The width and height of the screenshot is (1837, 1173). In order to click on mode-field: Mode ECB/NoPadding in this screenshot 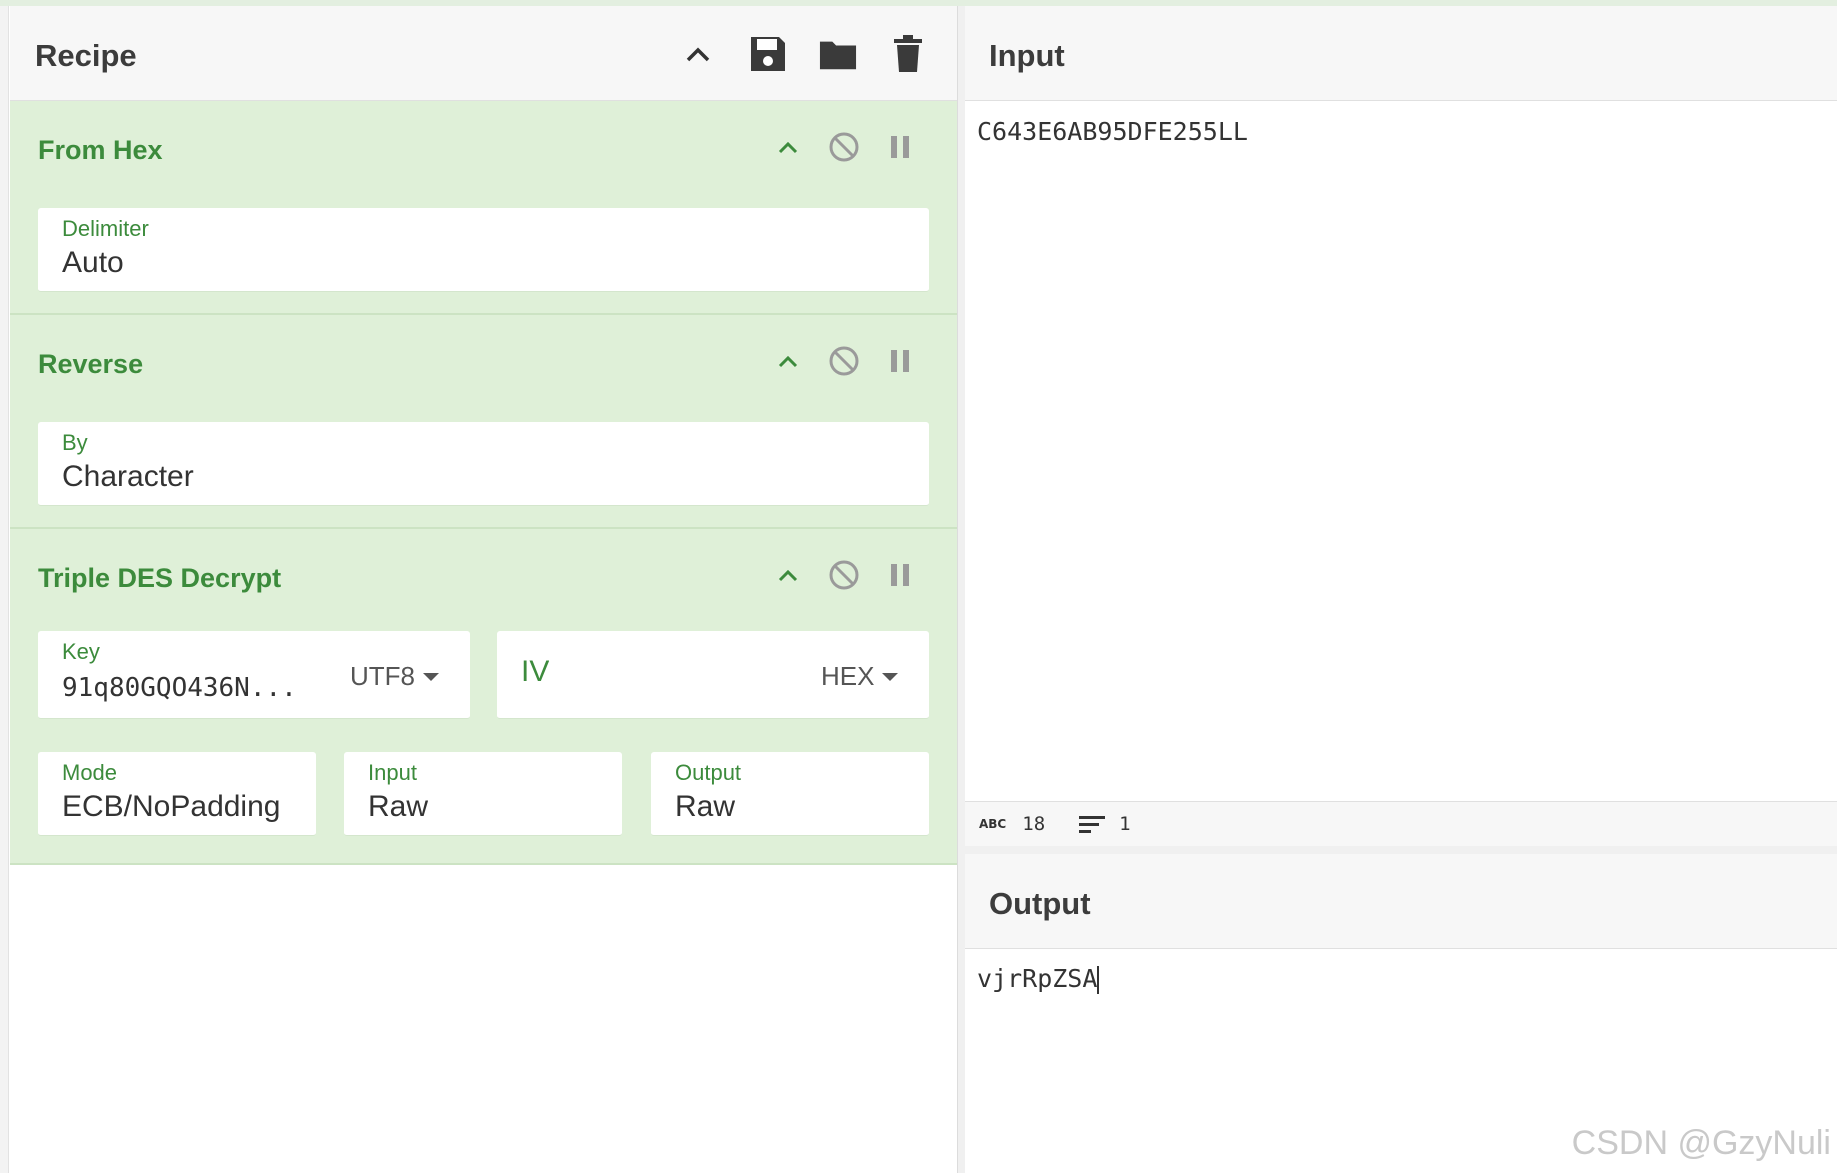, I will do `click(177, 794)`.